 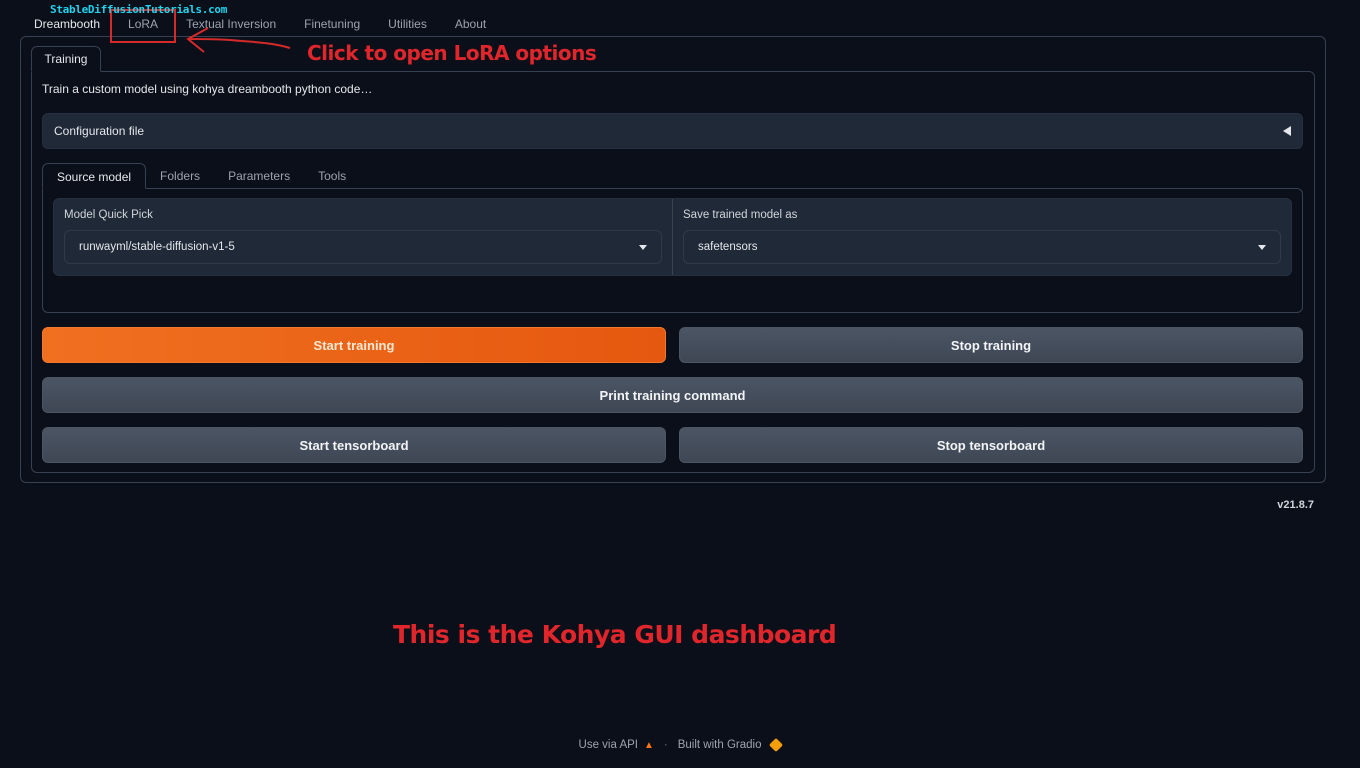 What do you see at coordinates (407, 23) in the screenshot?
I see `tab-utilities: Utilities` at bounding box center [407, 23].